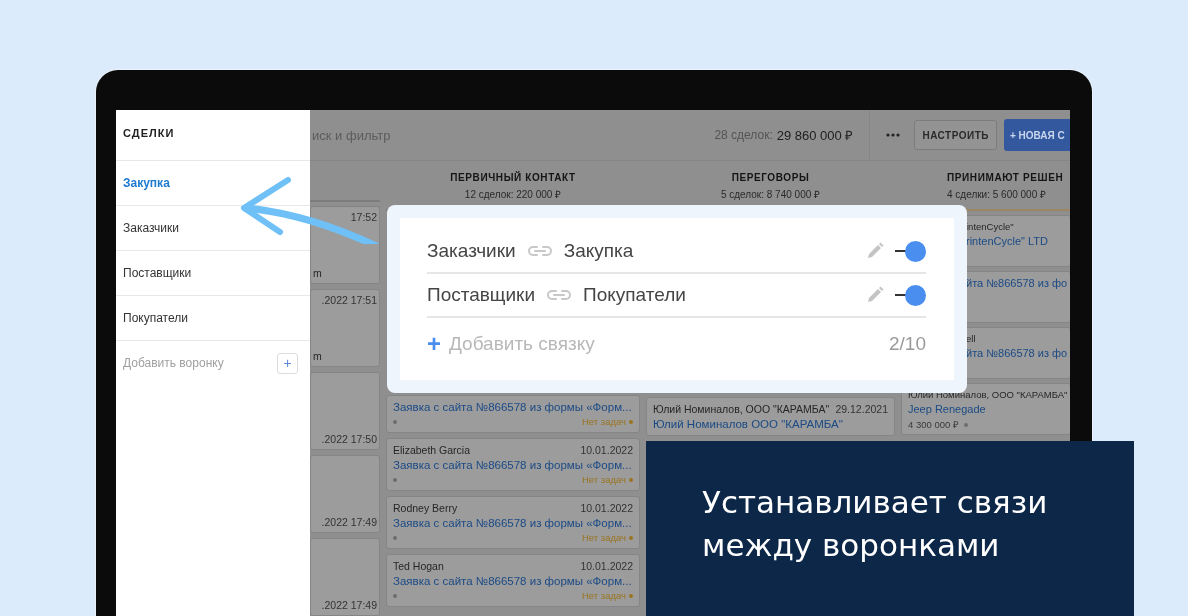 This screenshot has height=616, width=1188. Describe the element at coordinates (861, 409) in the screenshot. I see `deal-date: 29.12.2021` at that location.